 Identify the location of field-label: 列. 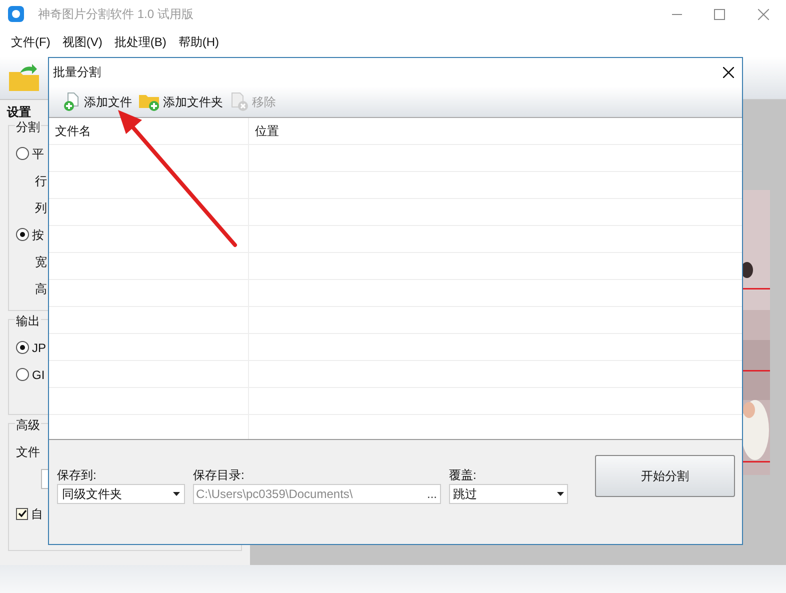
(41, 208).